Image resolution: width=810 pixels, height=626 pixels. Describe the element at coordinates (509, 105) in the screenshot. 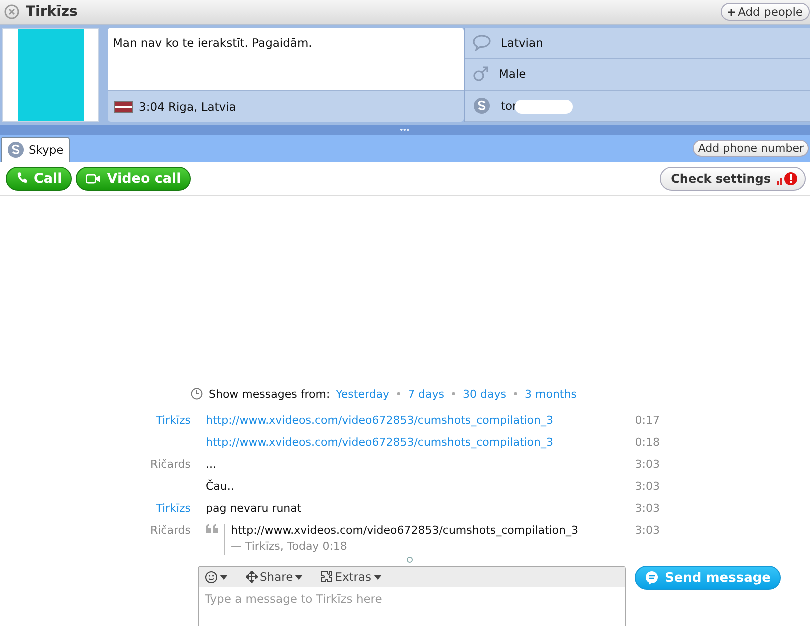

I see `profile-detail: tor` at that location.